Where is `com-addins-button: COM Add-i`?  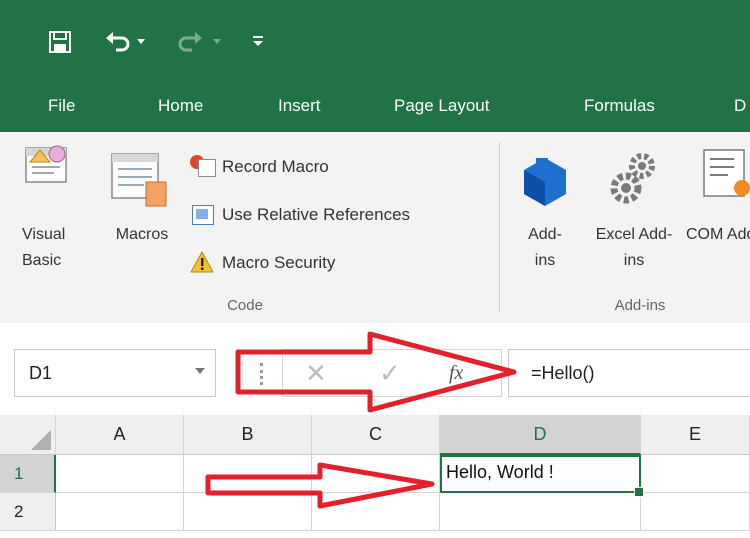
com-addins-button: COM Add-i is located at coordinates (718, 212).